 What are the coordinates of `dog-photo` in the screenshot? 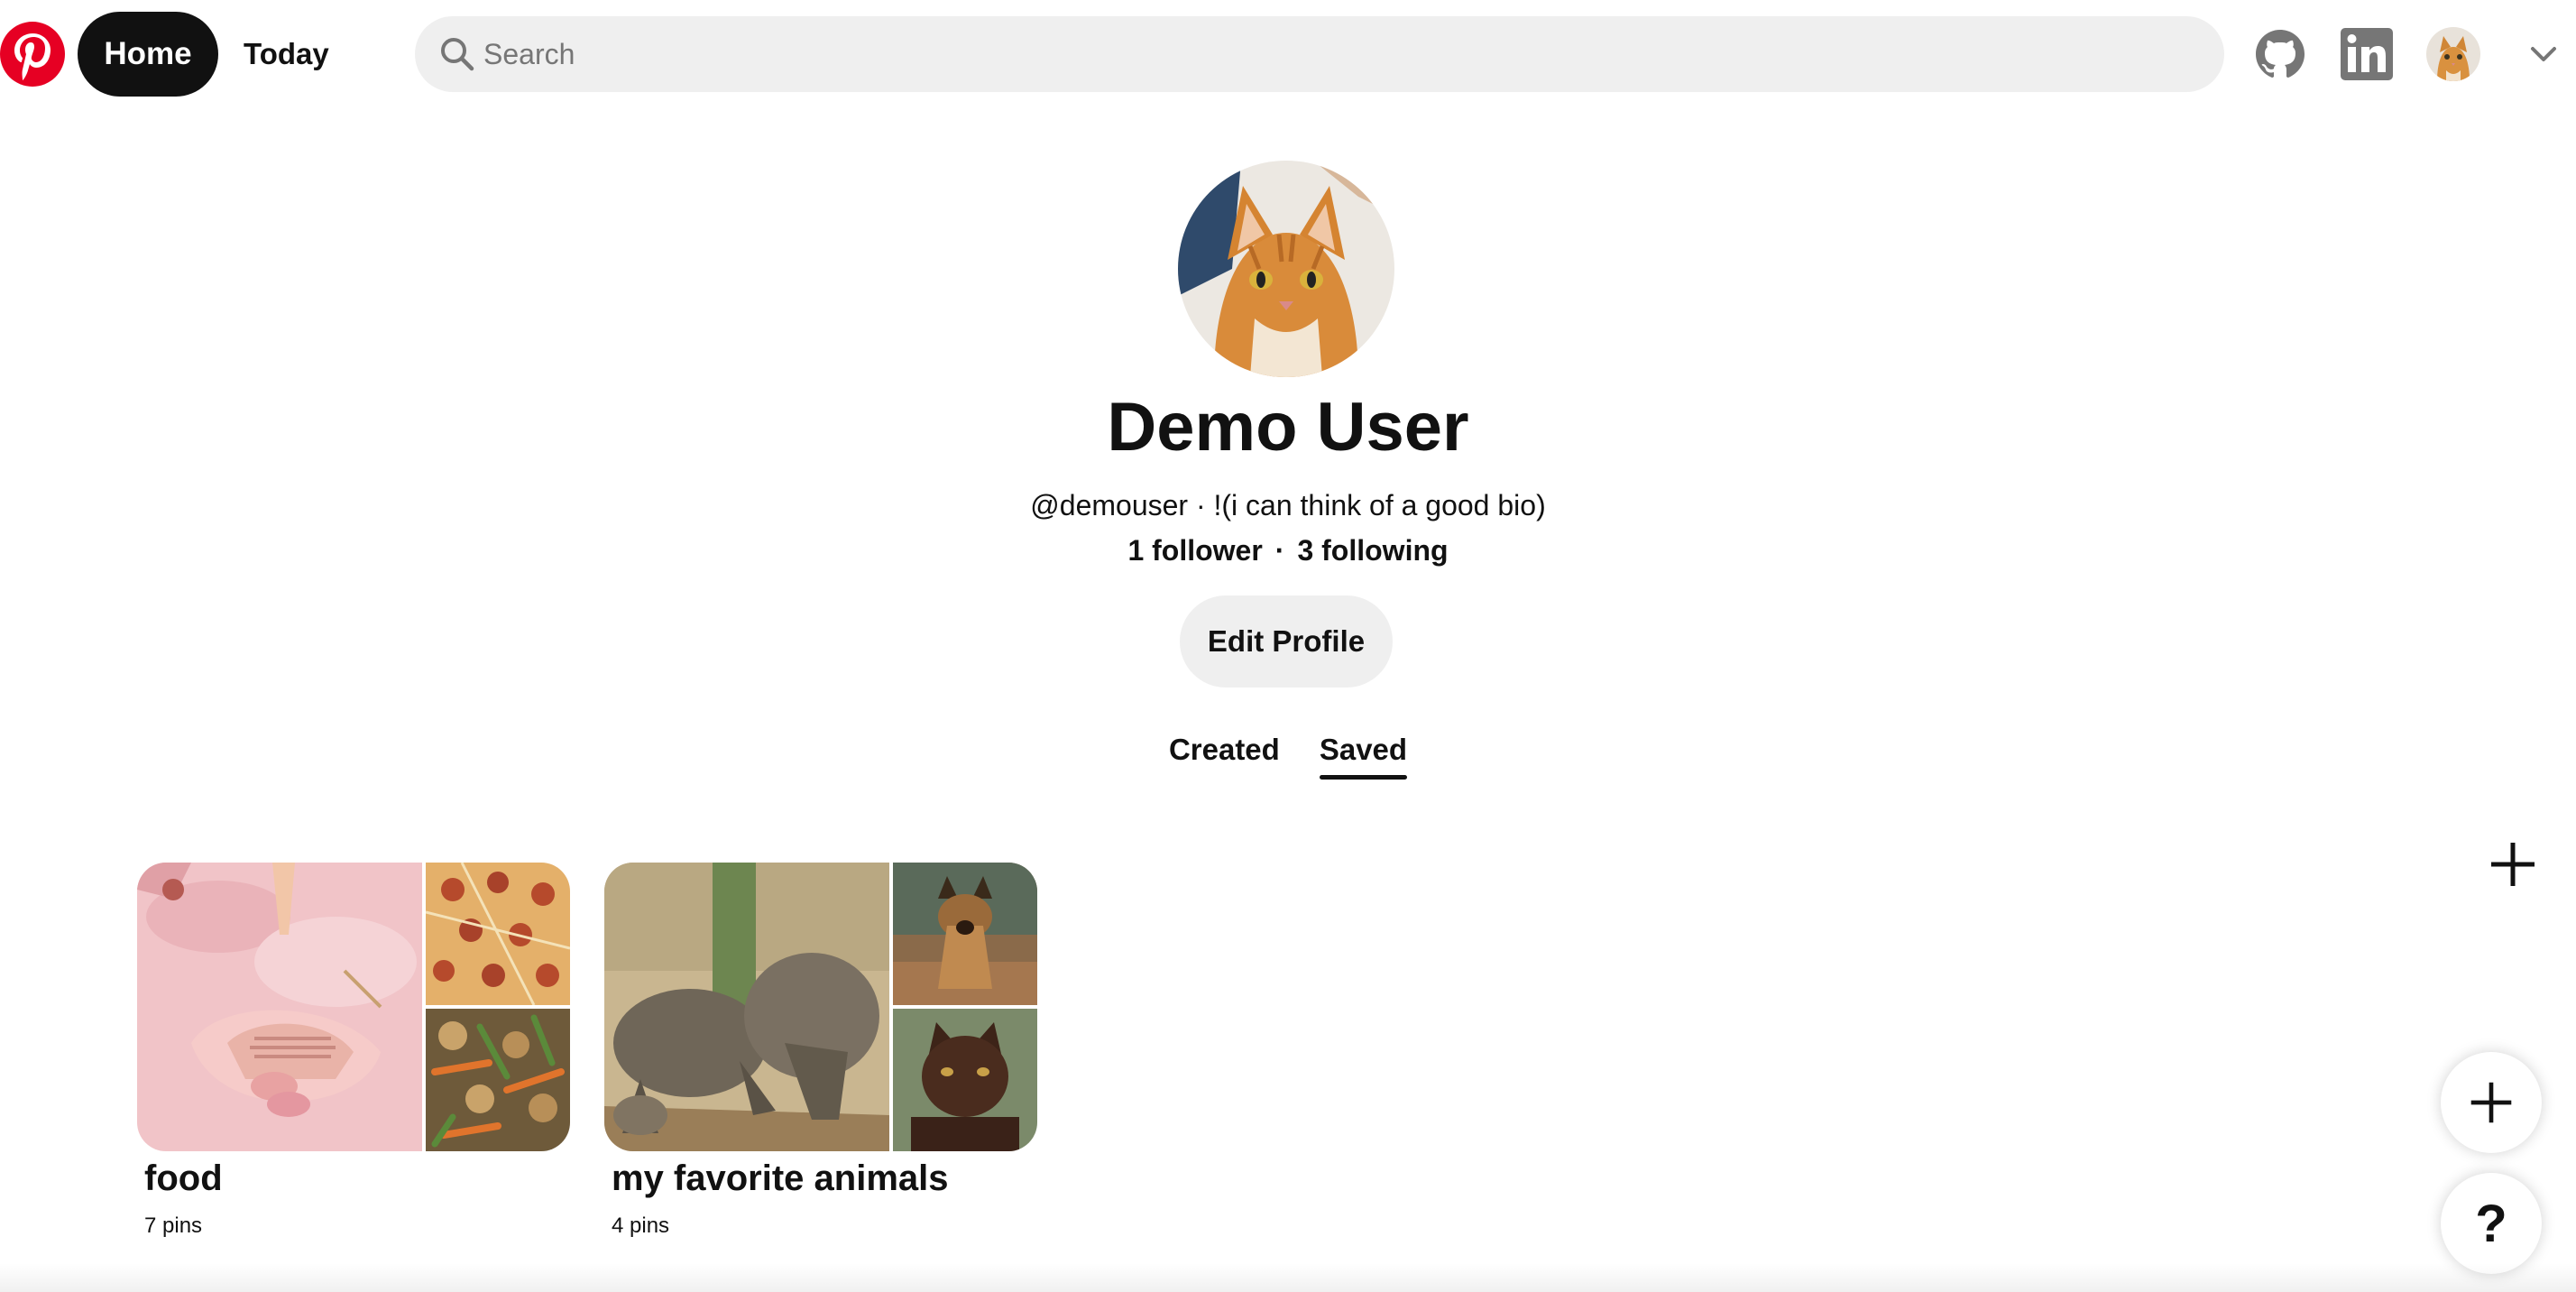 It's located at (965, 934).